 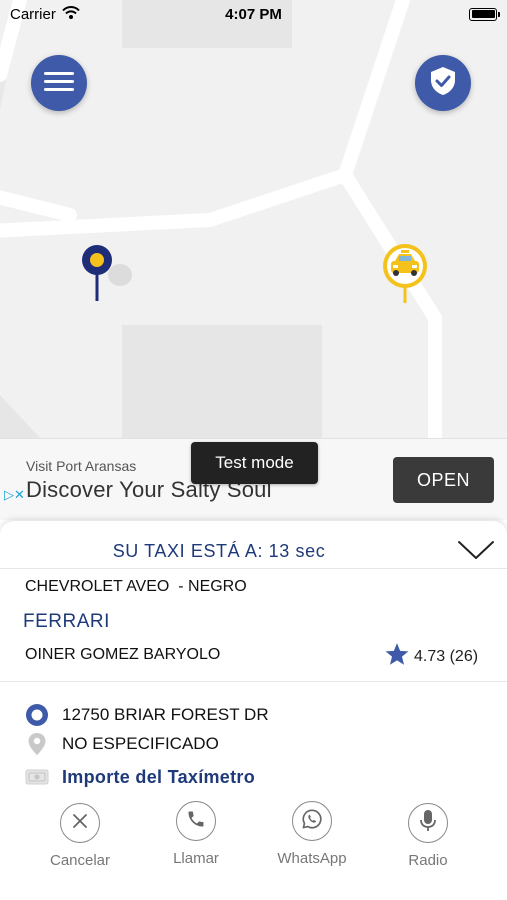 What do you see at coordinates (81, 466) in the screenshot?
I see `ad-subtitle: Visit Port Aransas` at bounding box center [81, 466].